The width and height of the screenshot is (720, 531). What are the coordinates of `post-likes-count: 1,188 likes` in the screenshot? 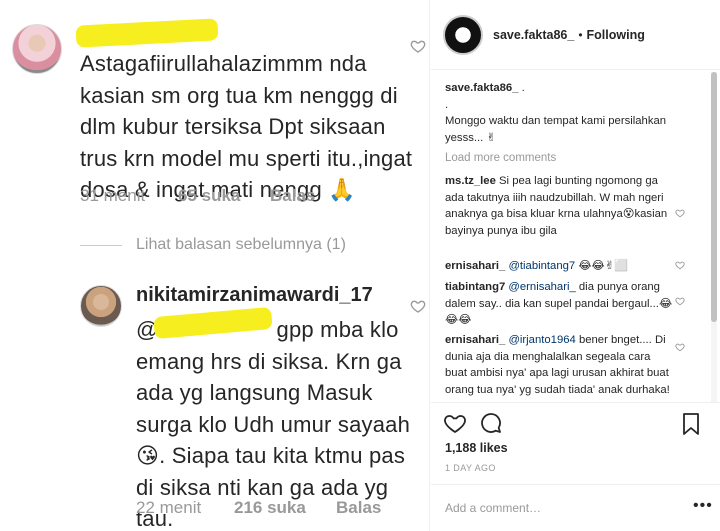 It's located at (476, 448).